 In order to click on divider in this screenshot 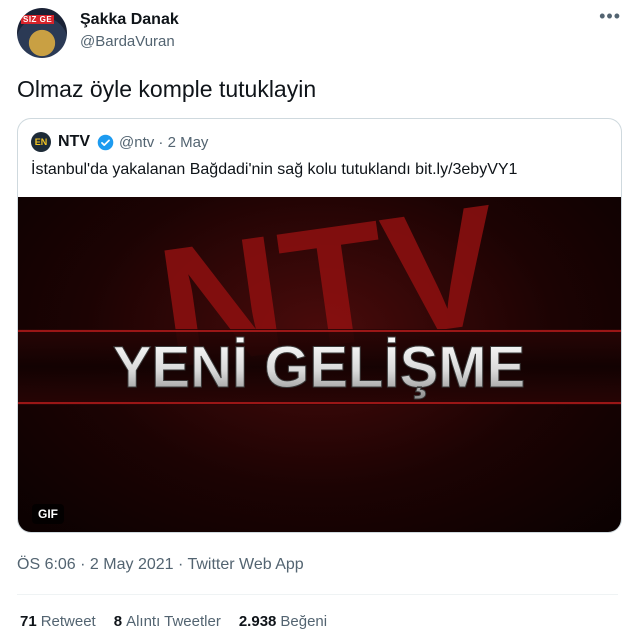, I will do `click(317, 594)`.